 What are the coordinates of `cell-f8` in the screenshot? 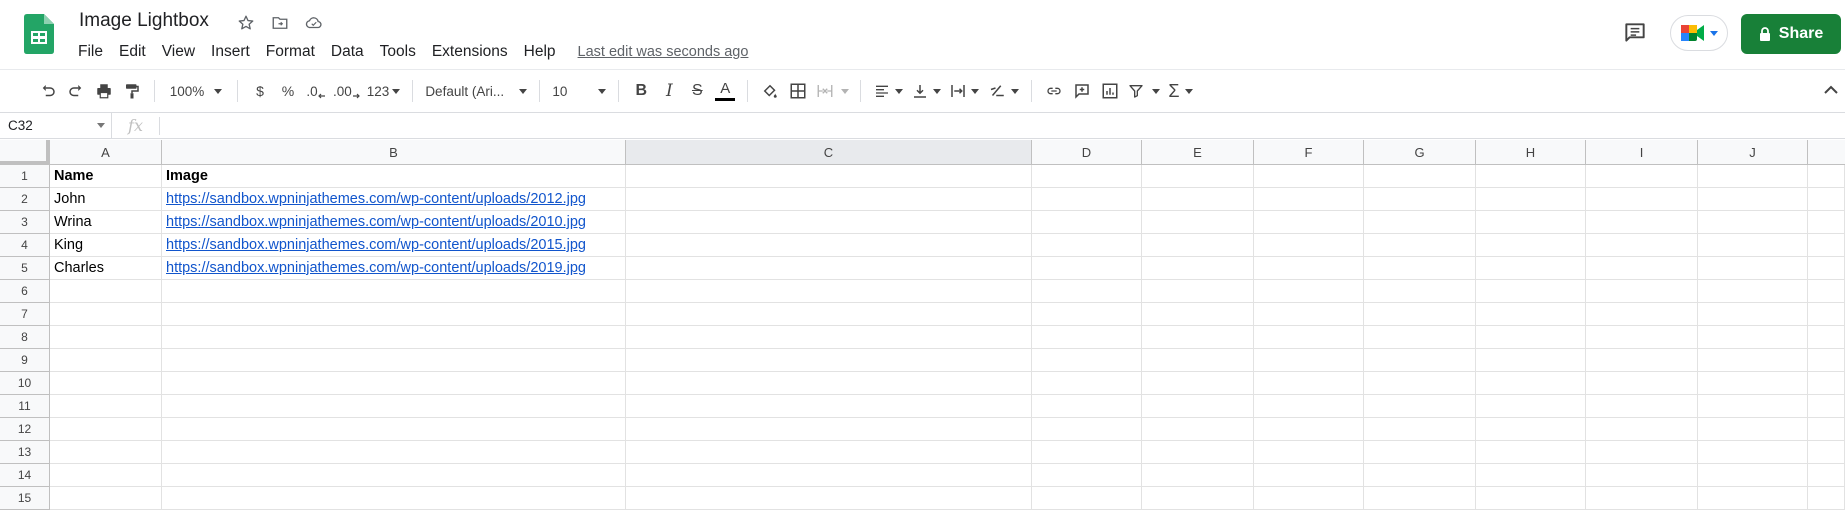 It's located at (1309, 337).